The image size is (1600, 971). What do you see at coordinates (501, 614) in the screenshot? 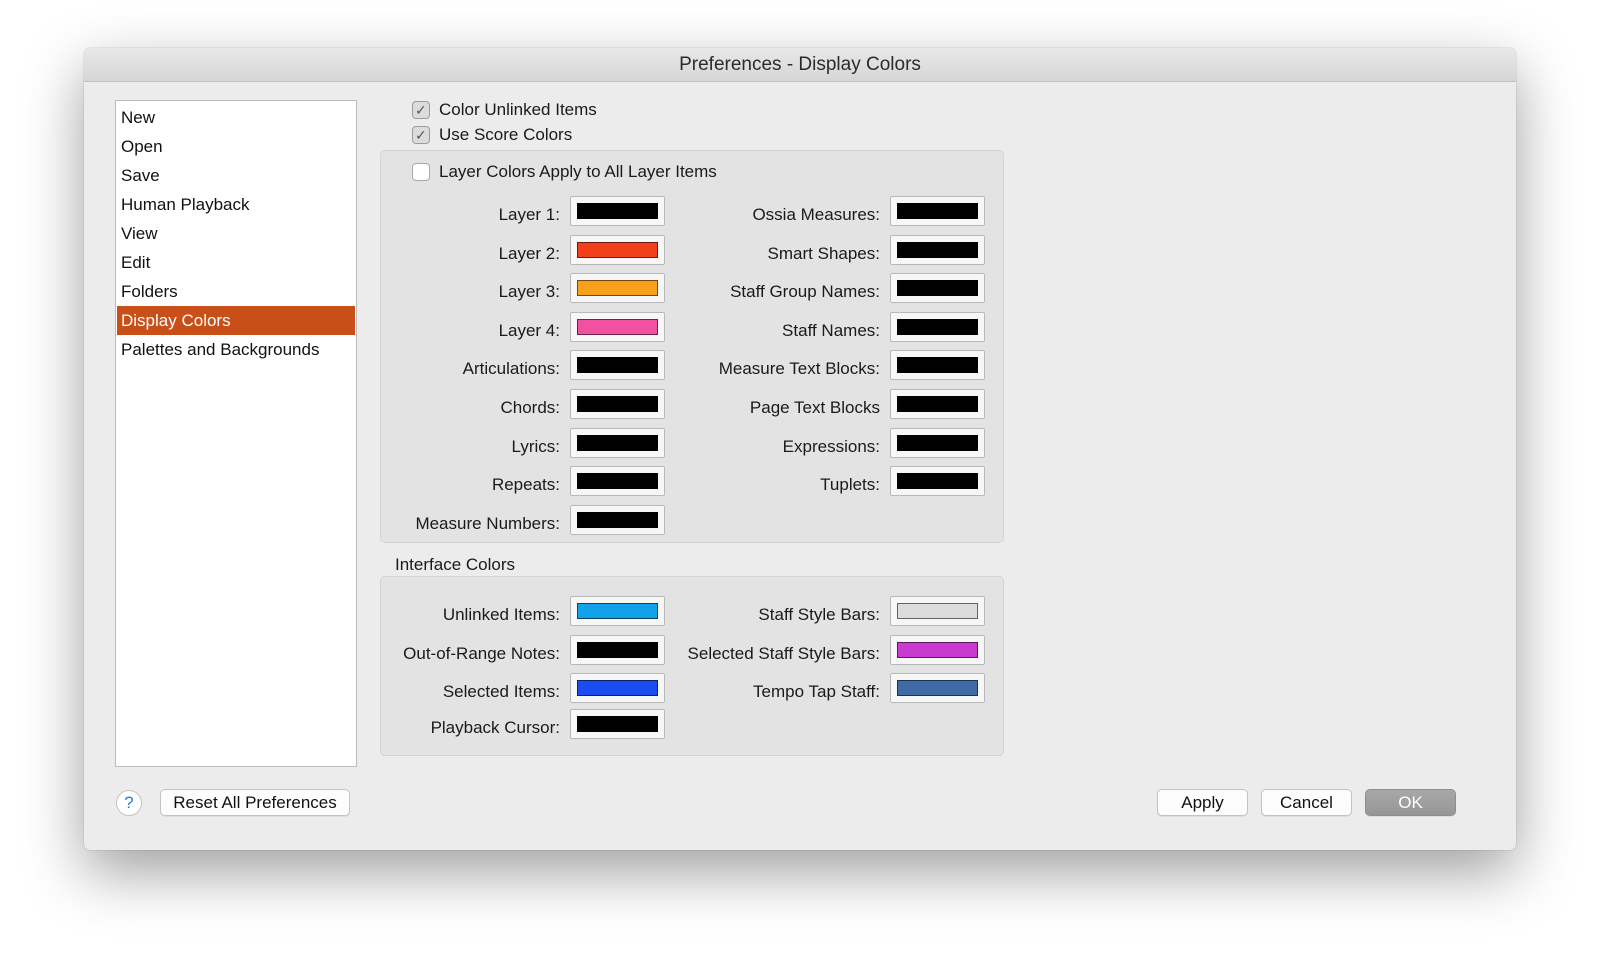
I see `interface-unlinked-items-label: Unlinked Items:` at bounding box center [501, 614].